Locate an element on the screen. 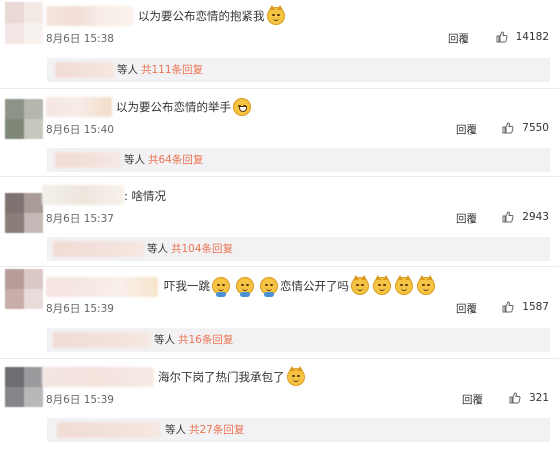 This screenshot has height=450, width=559. comment-time: 8月6日 15:38 is located at coordinates (80, 39).